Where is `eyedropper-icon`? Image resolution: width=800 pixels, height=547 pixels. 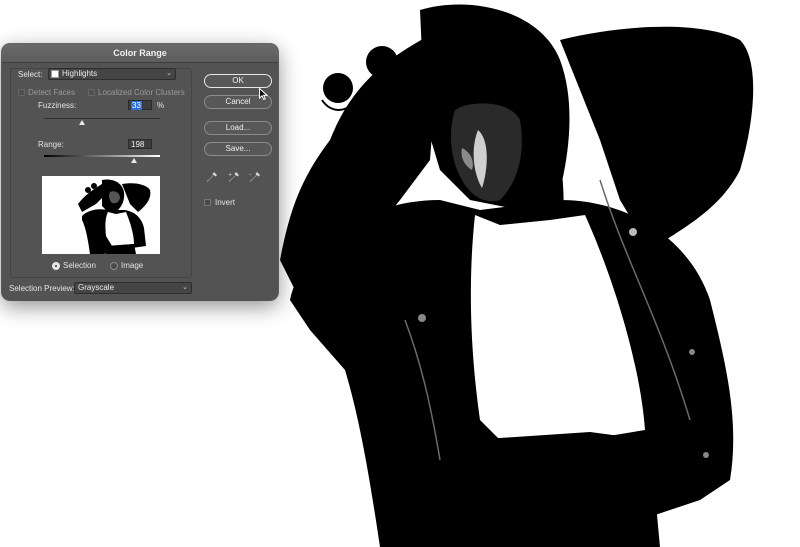 eyedropper-icon is located at coordinates (212, 177).